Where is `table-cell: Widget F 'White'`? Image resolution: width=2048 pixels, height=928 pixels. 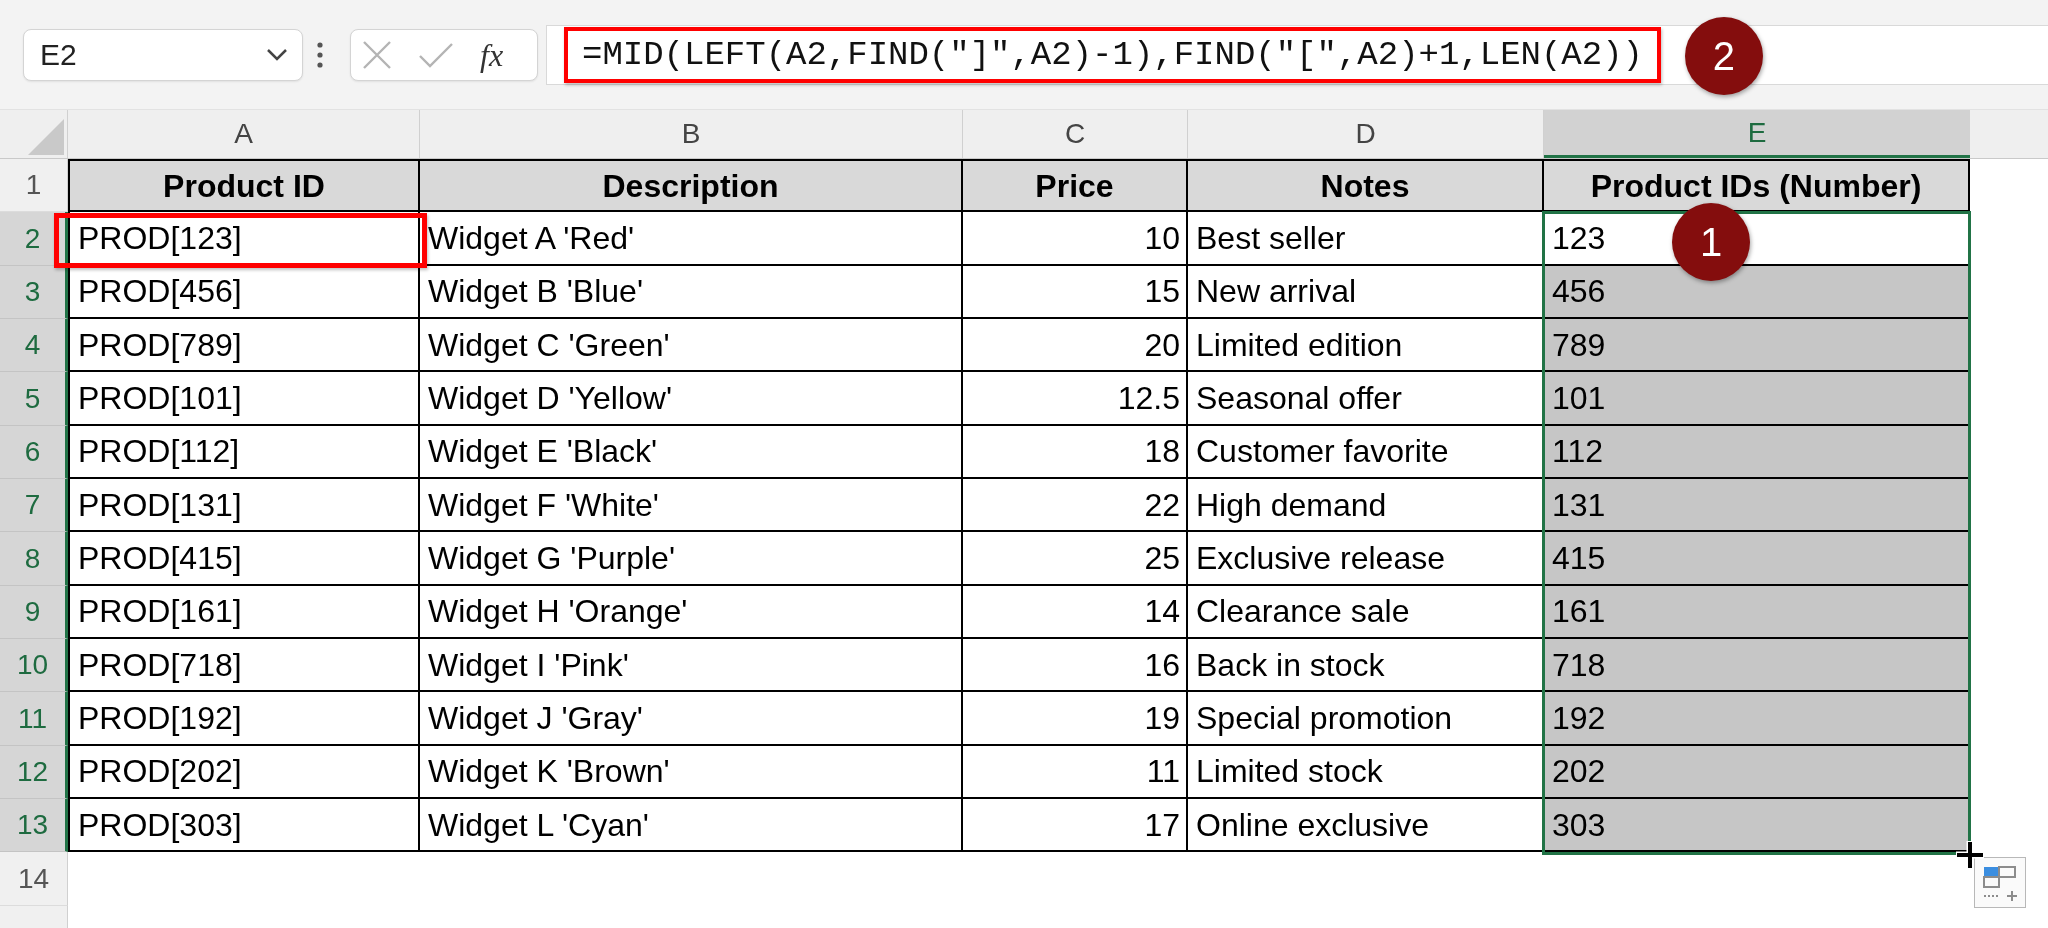 table-cell: Widget F 'White' is located at coordinates (691, 506).